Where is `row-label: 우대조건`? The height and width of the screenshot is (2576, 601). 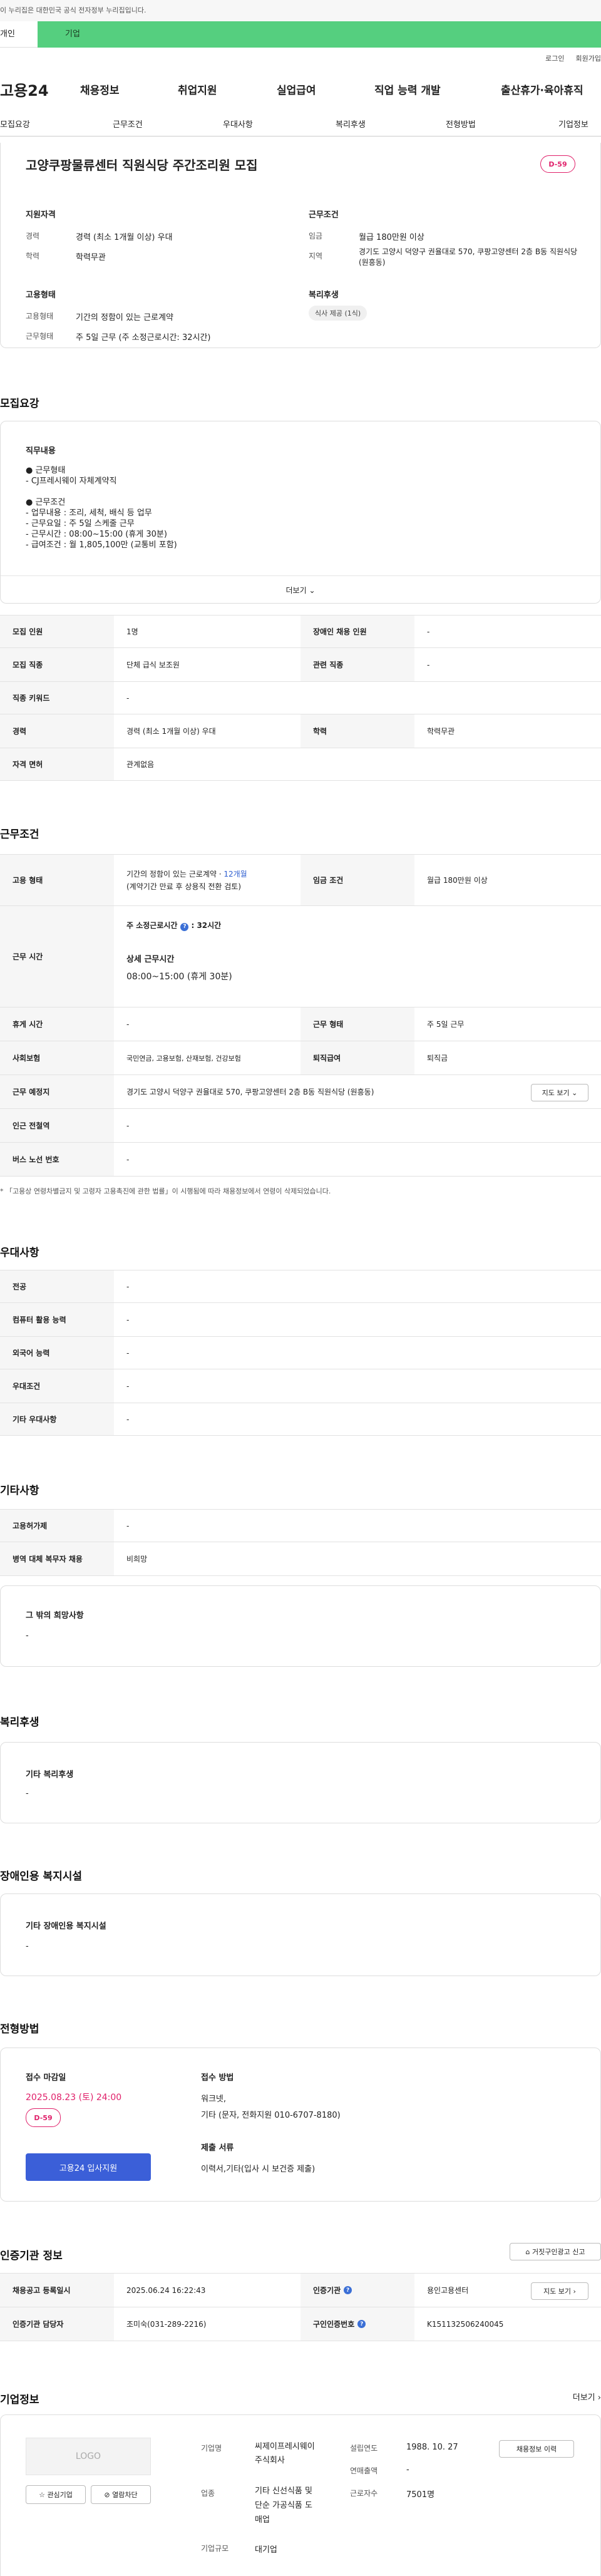 row-label: 우대조건 is located at coordinates (57, 1386).